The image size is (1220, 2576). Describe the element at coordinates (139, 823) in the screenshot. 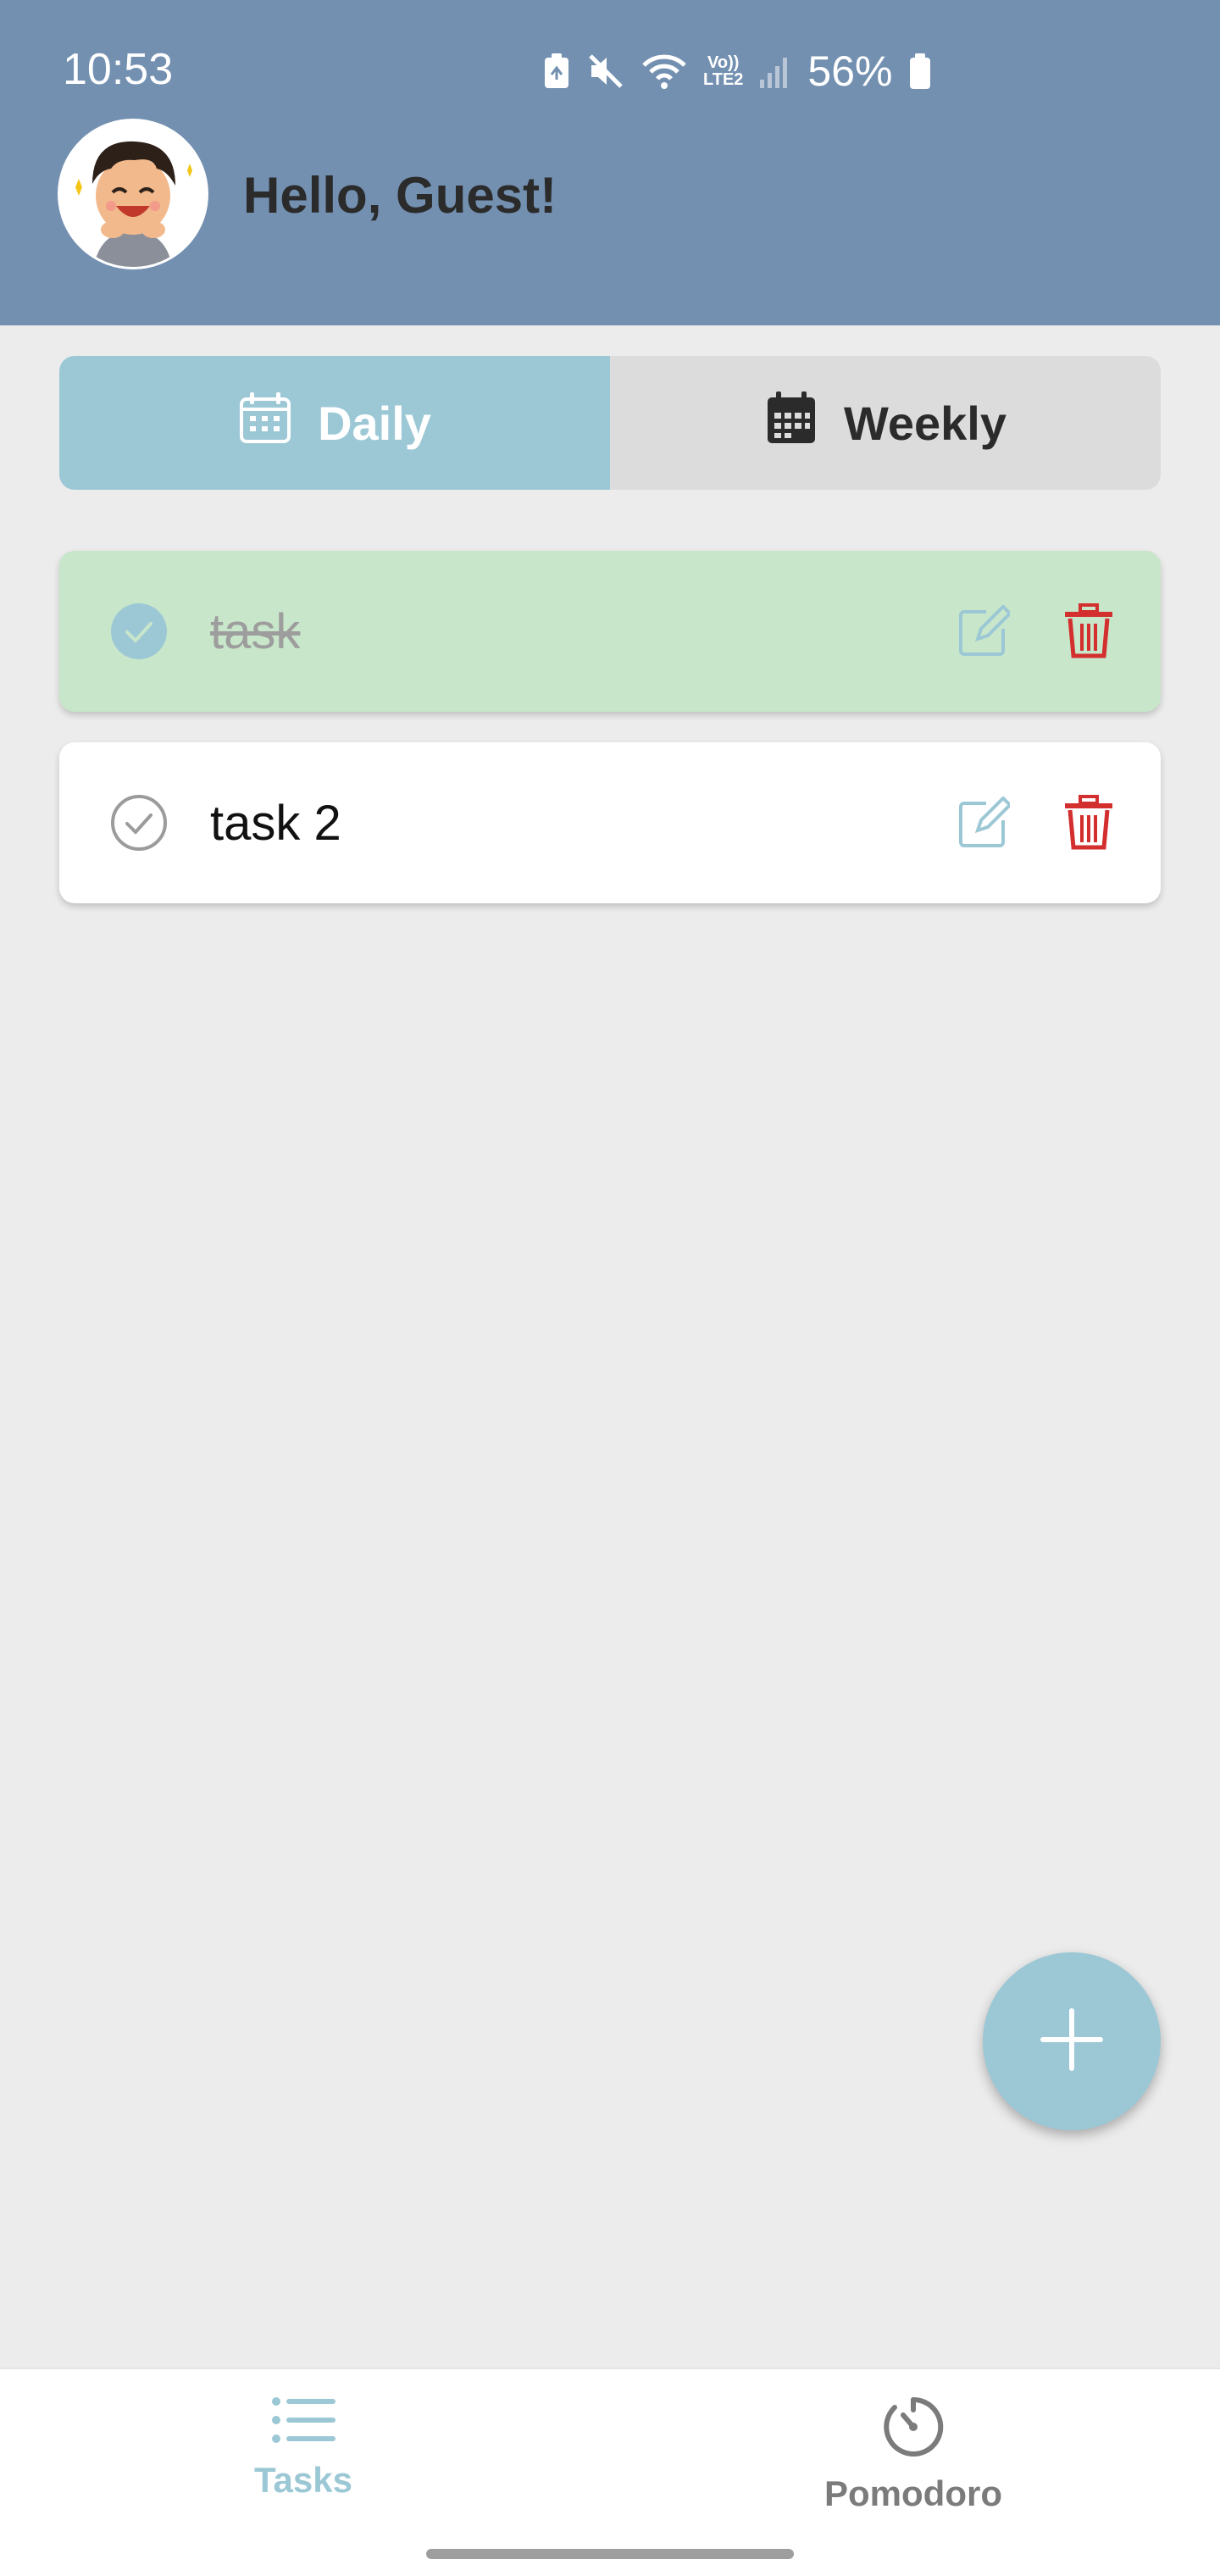

I see `uncompleted-check-icon` at that location.